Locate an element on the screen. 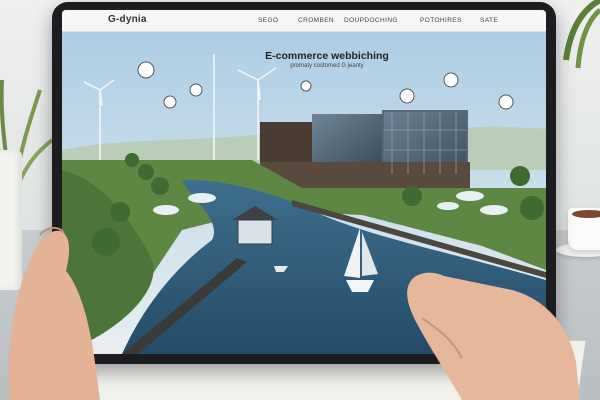 The image size is (600, 400). map-pin-icon is located at coordinates (146, 70).